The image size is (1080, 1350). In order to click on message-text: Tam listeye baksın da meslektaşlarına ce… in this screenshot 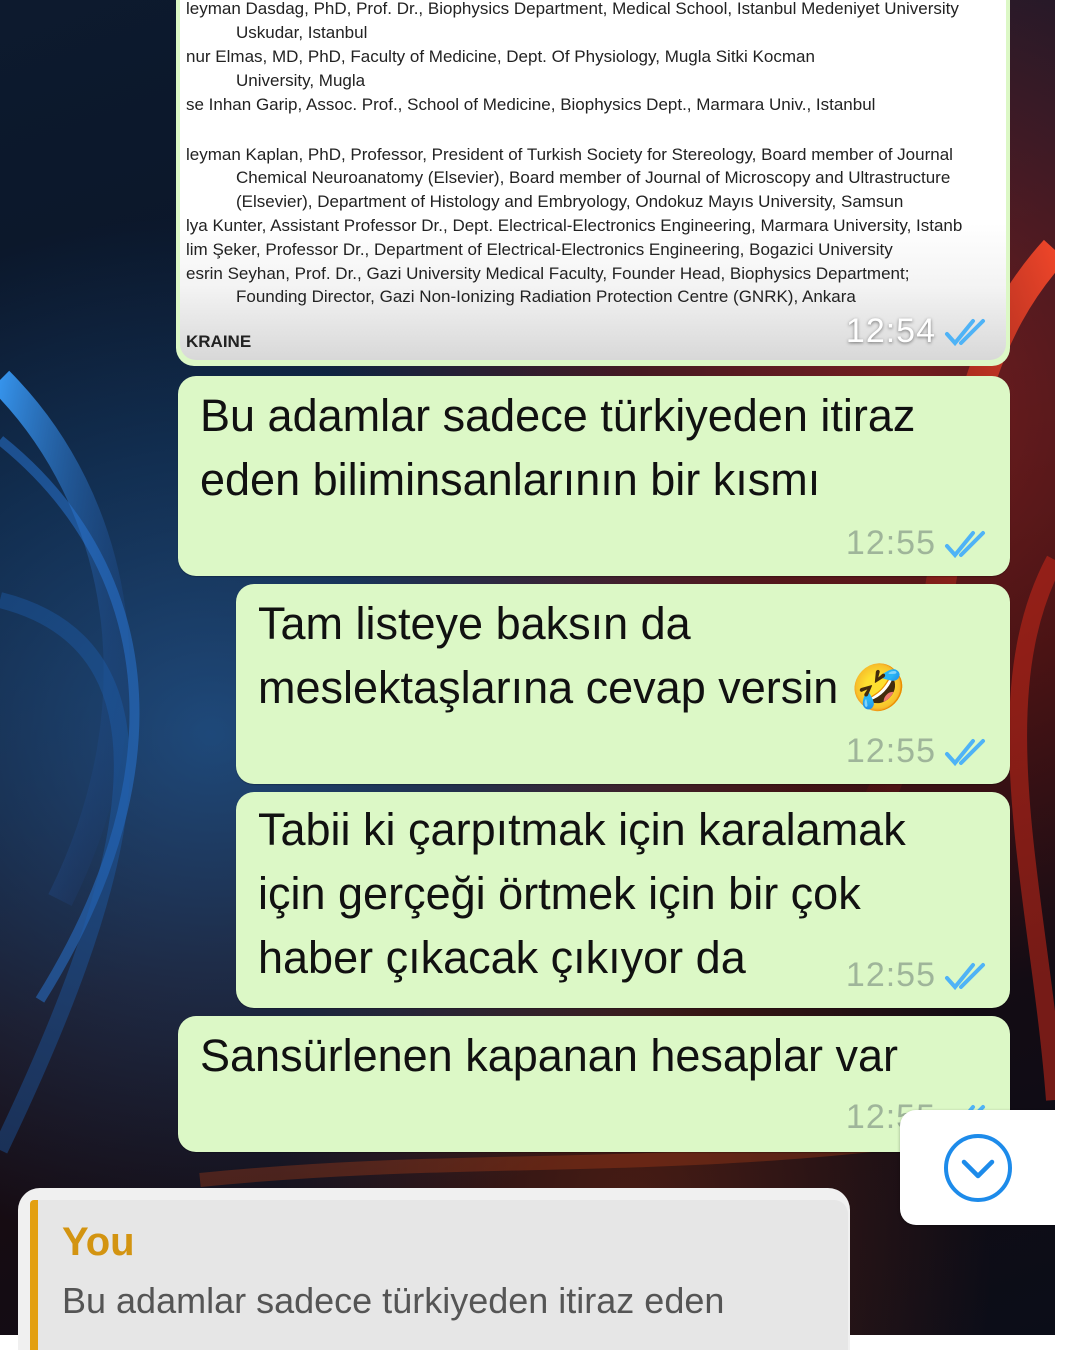, I will do `click(582, 655)`.